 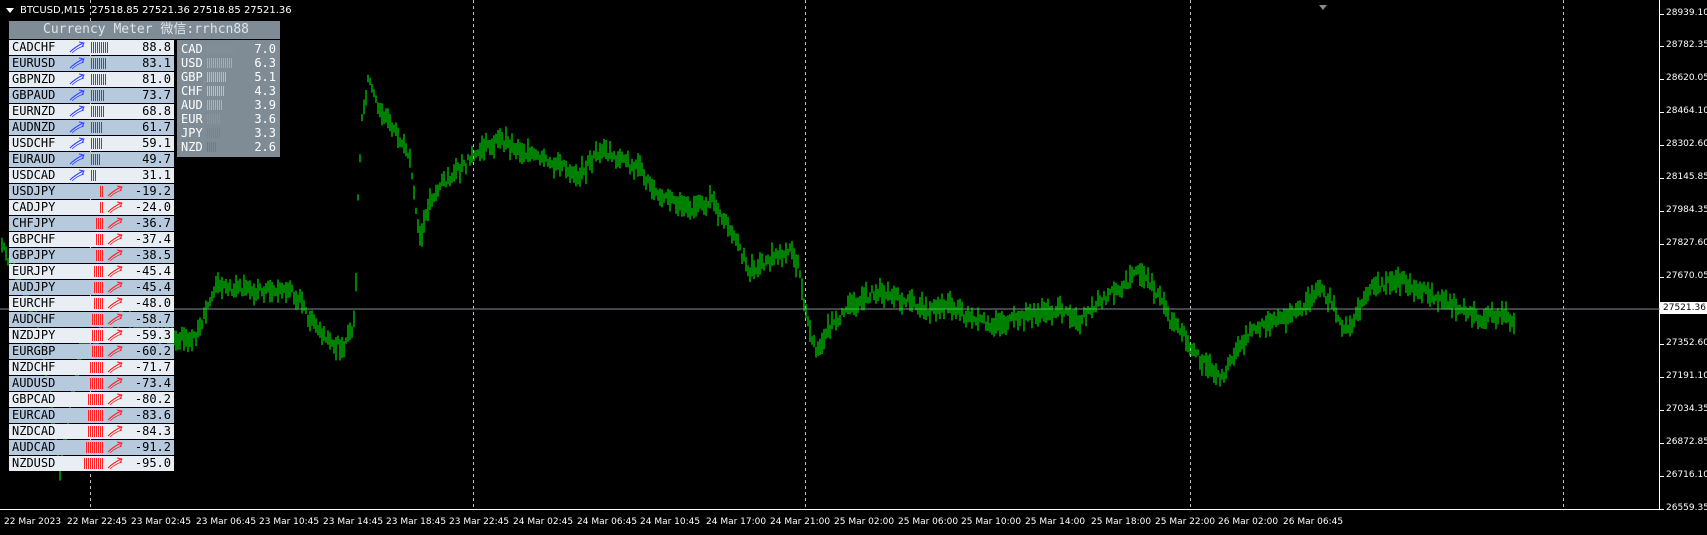 What do you see at coordinates (228, 133) in the screenshot?
I see `currency-row: JPY 3.3` at bounding box center [228, 133].